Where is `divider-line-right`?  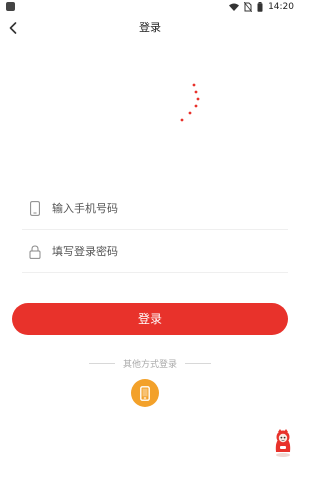
divider-line-right is located at coordinates (198, 363).